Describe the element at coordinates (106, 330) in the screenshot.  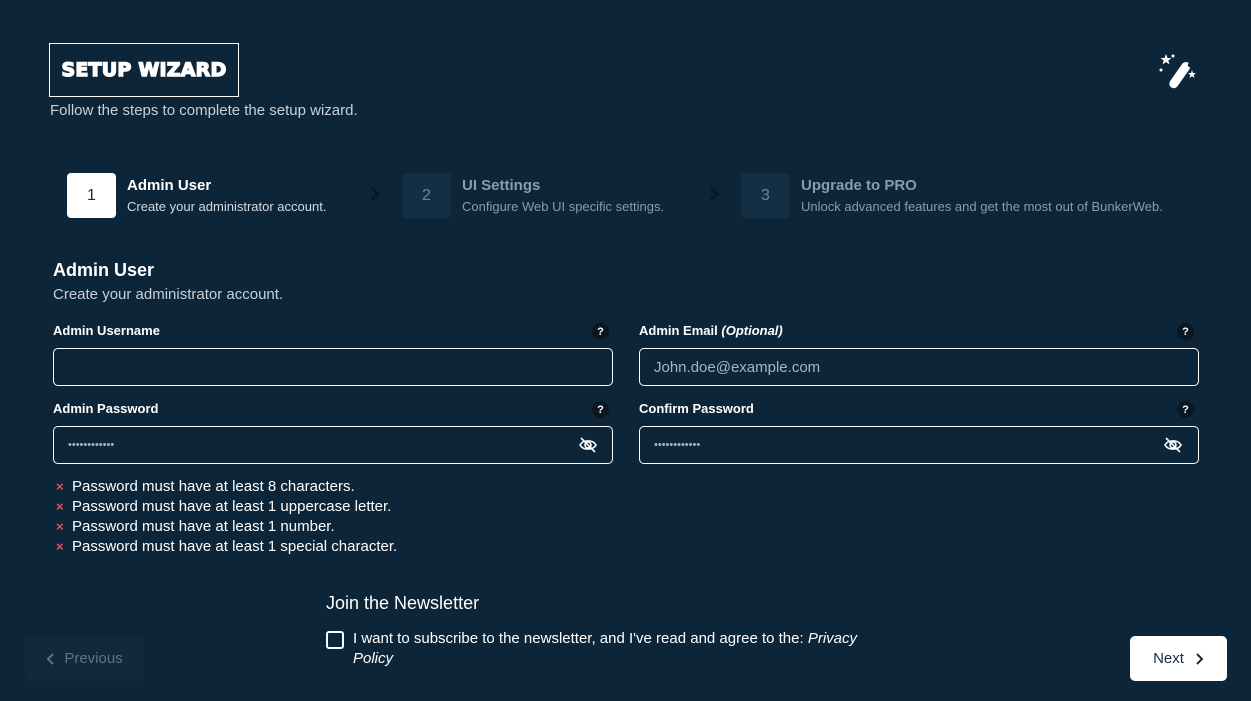
I see `username-label: Admin Username` at that location.